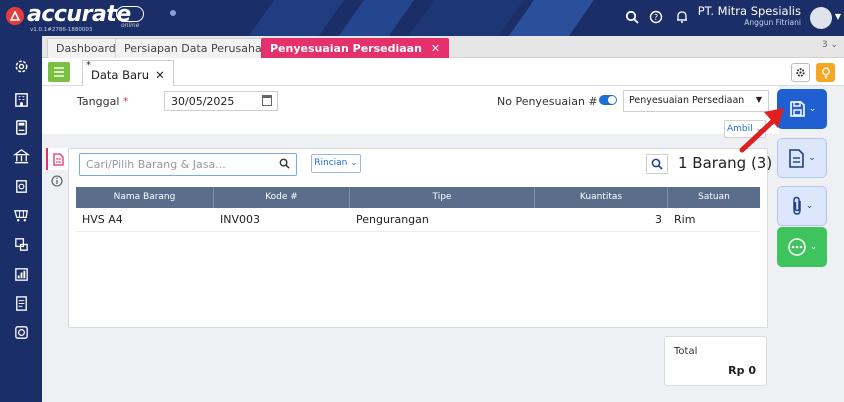  What do you see at coordinates (21, 215) in the screenshot?
I see `cart-icon` at bounding box center [21, 215].